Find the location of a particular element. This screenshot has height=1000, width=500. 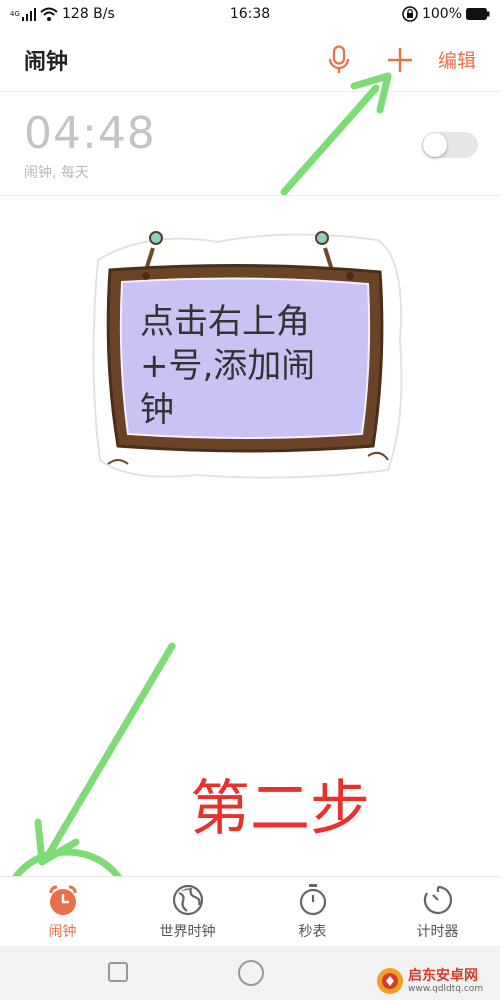

add-alarm-button is located at coordinates (400, 60).